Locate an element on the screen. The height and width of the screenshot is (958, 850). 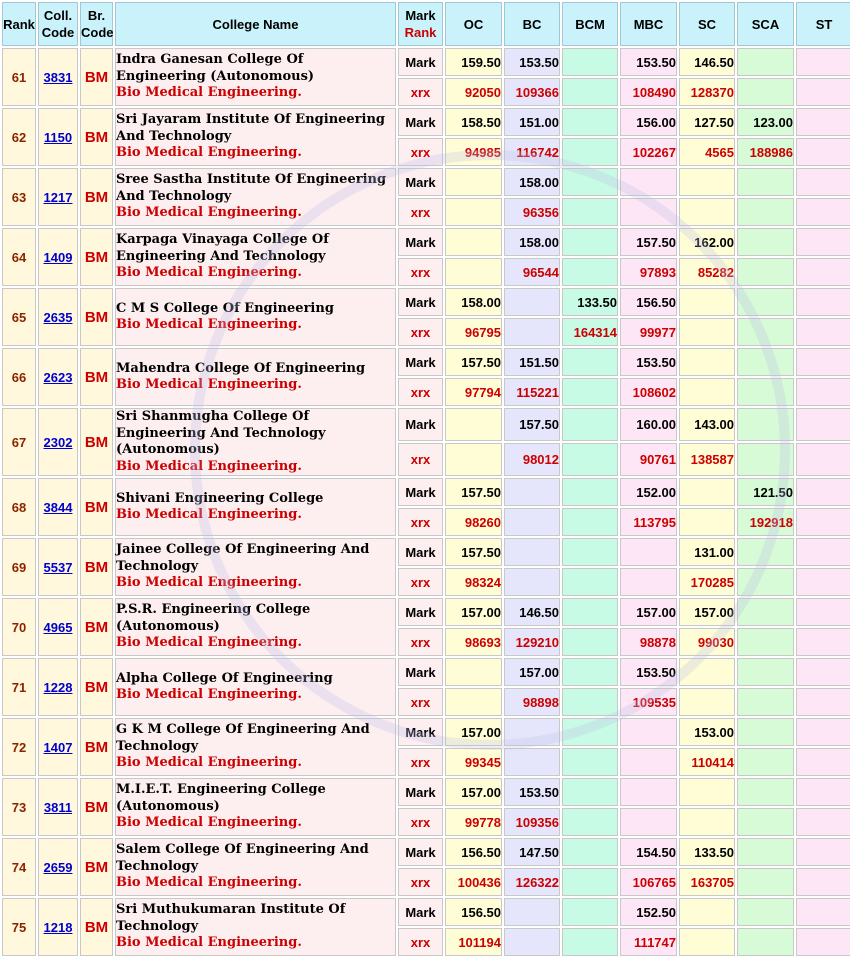
rank-oc: 98693 is located at coordinates (473, 642).